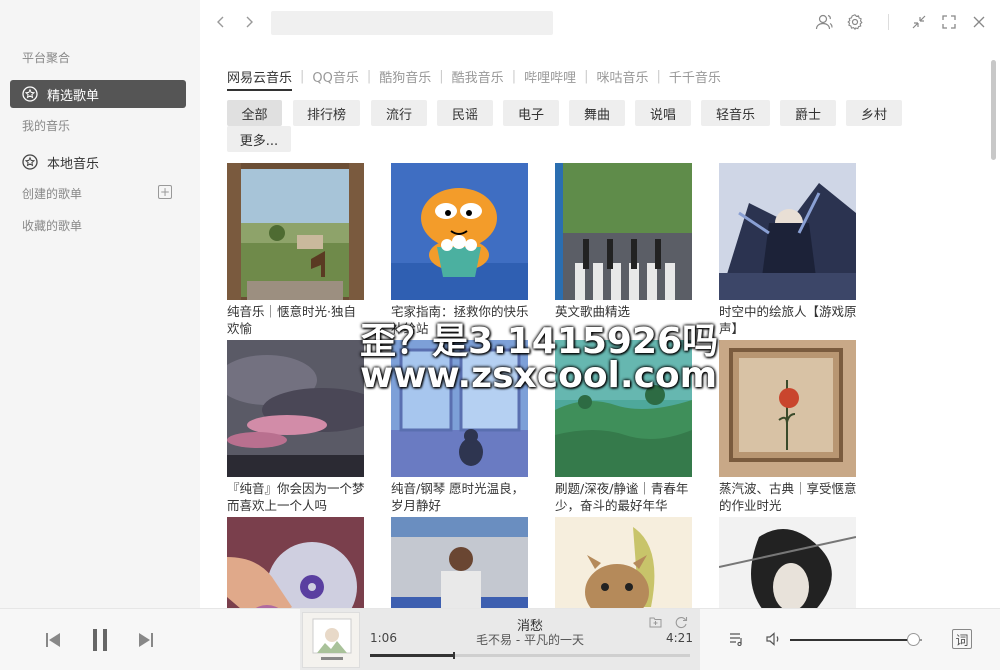 This screenshot has width=1000, height=670. What do you see at coordinates (46, 126) in the screenshot?
I see `sidebar-heading-my-music: 我的音乐` at bounding box center [46, 126].